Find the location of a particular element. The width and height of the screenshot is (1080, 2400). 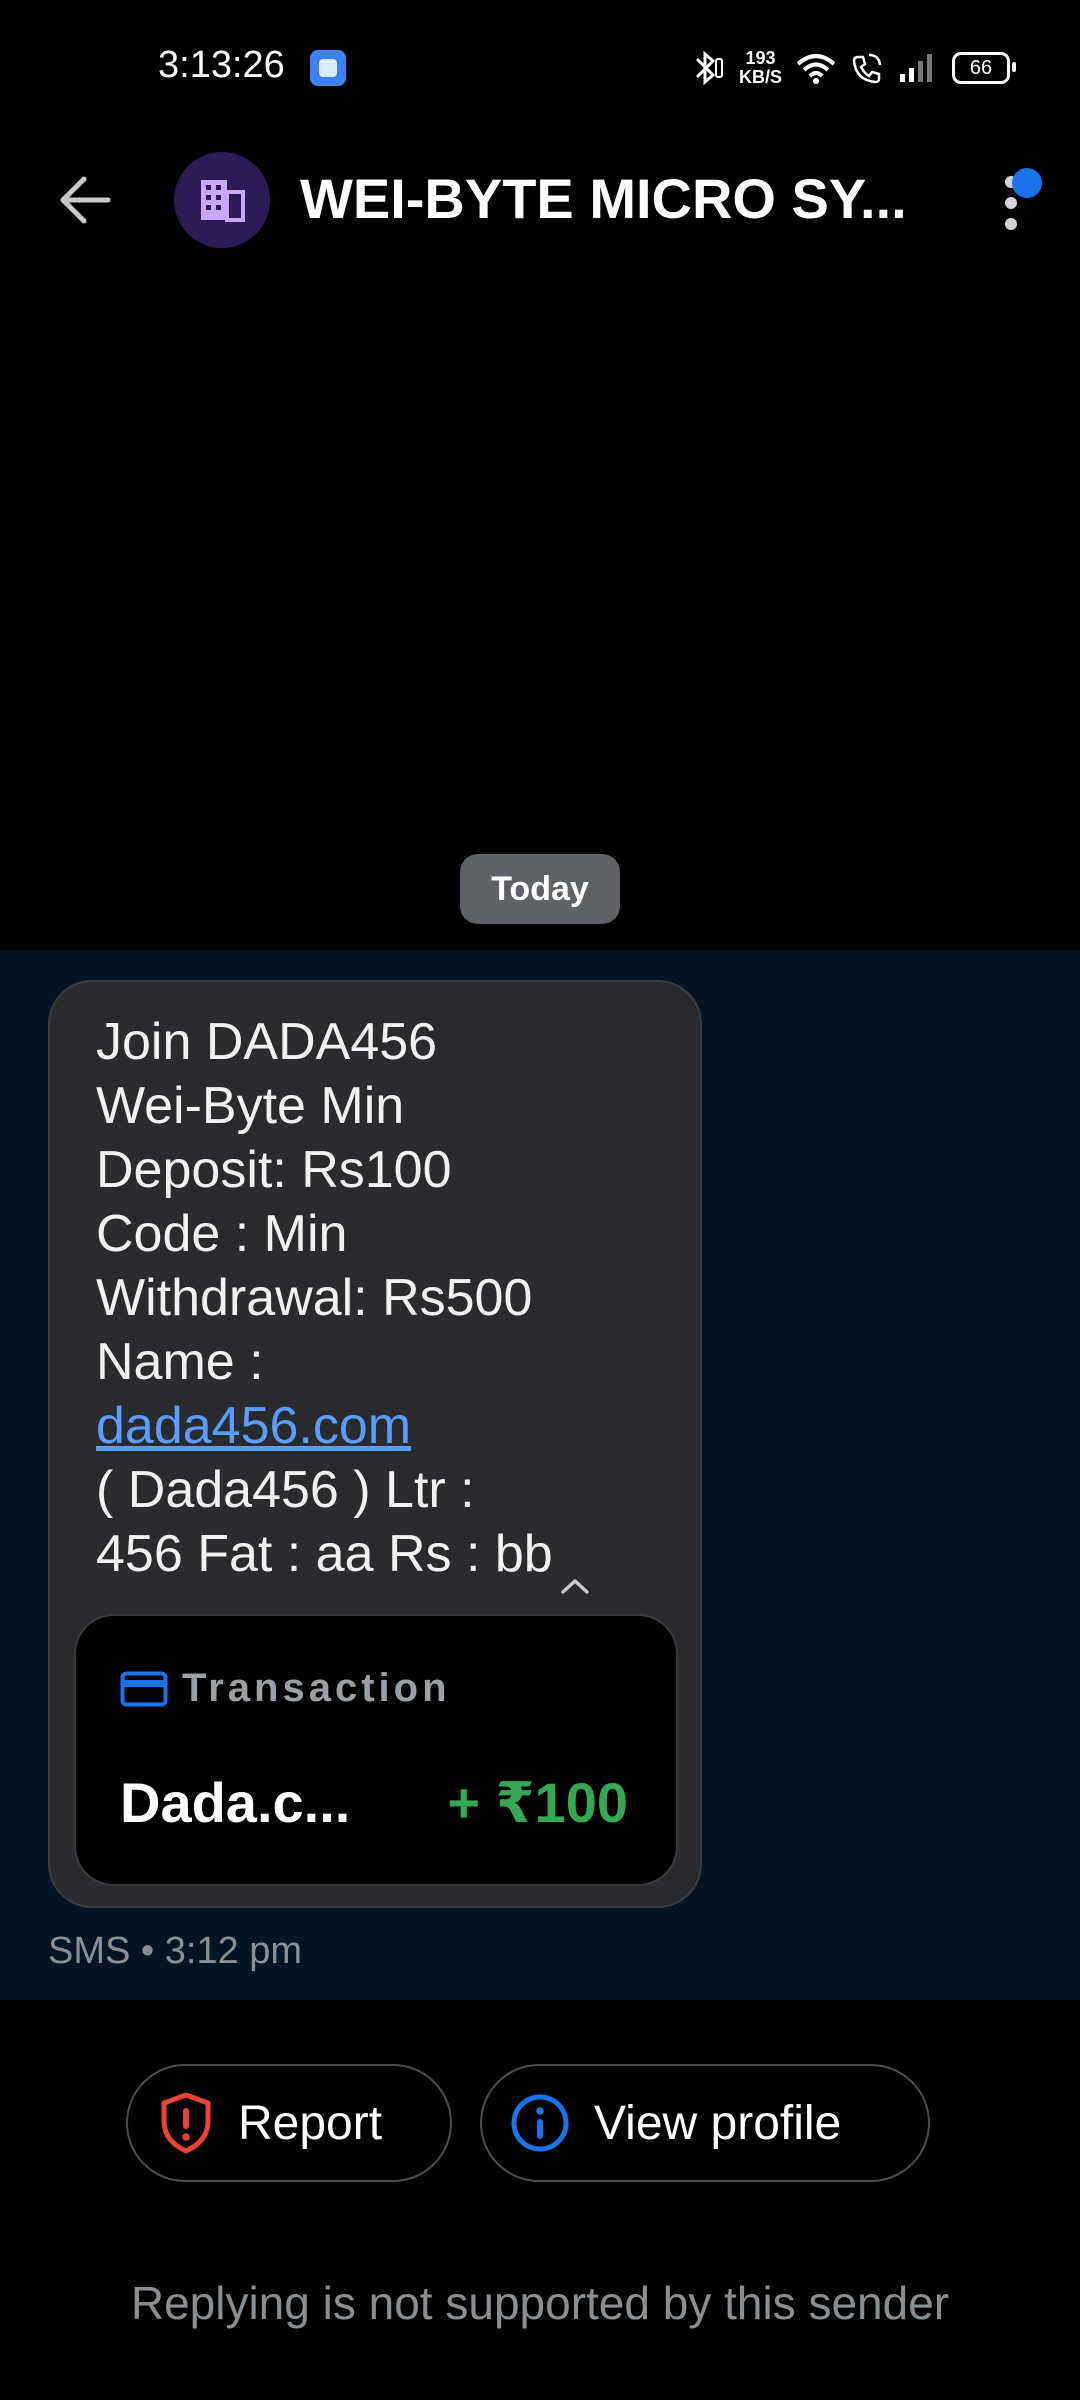

view-profile-button: View profile is located at coordinates (705, 2123).